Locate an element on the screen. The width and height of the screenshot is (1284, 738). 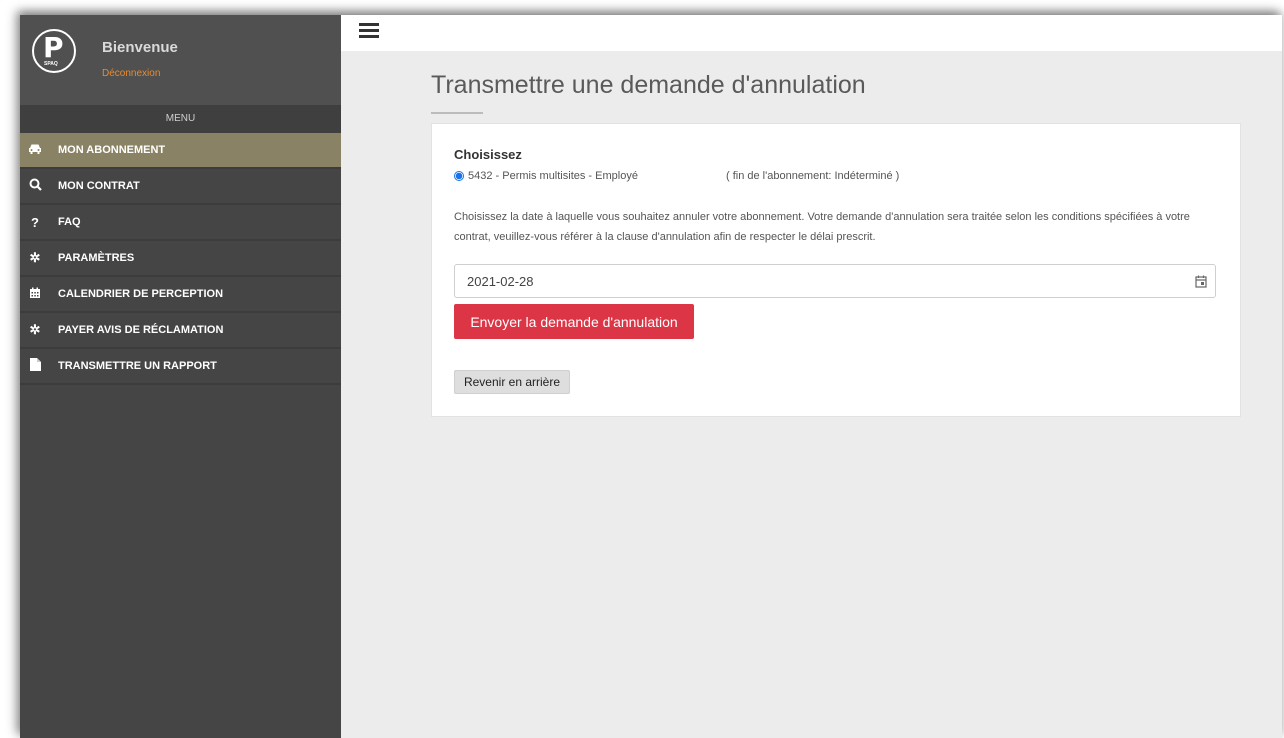
logout-link: Déconnexion is located at coordinates (131, 73).